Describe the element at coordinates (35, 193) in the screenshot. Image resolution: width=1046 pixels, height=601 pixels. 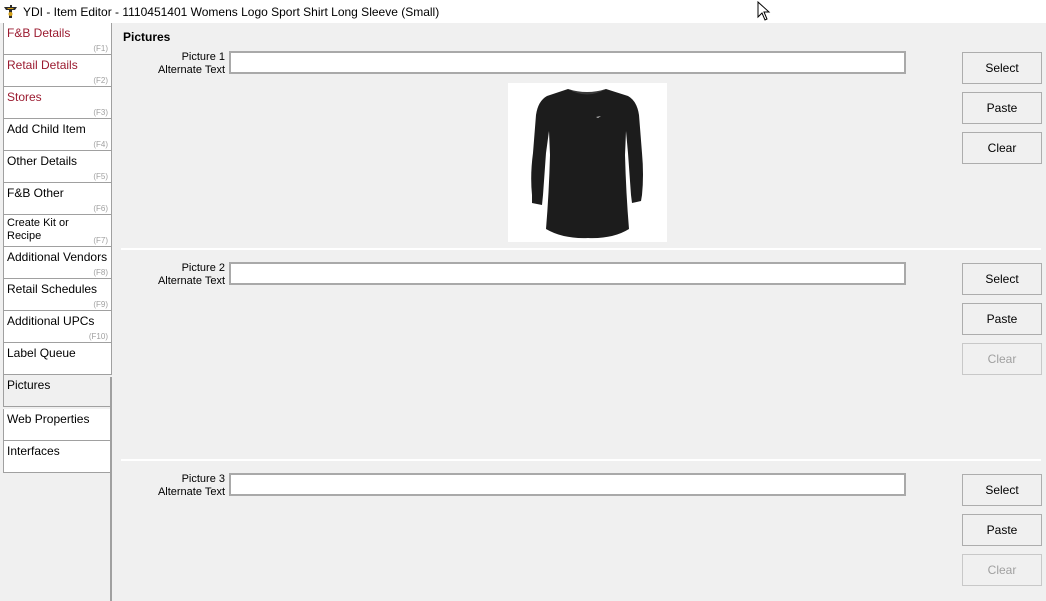
I see `tab-label: F&B Other` at that location.